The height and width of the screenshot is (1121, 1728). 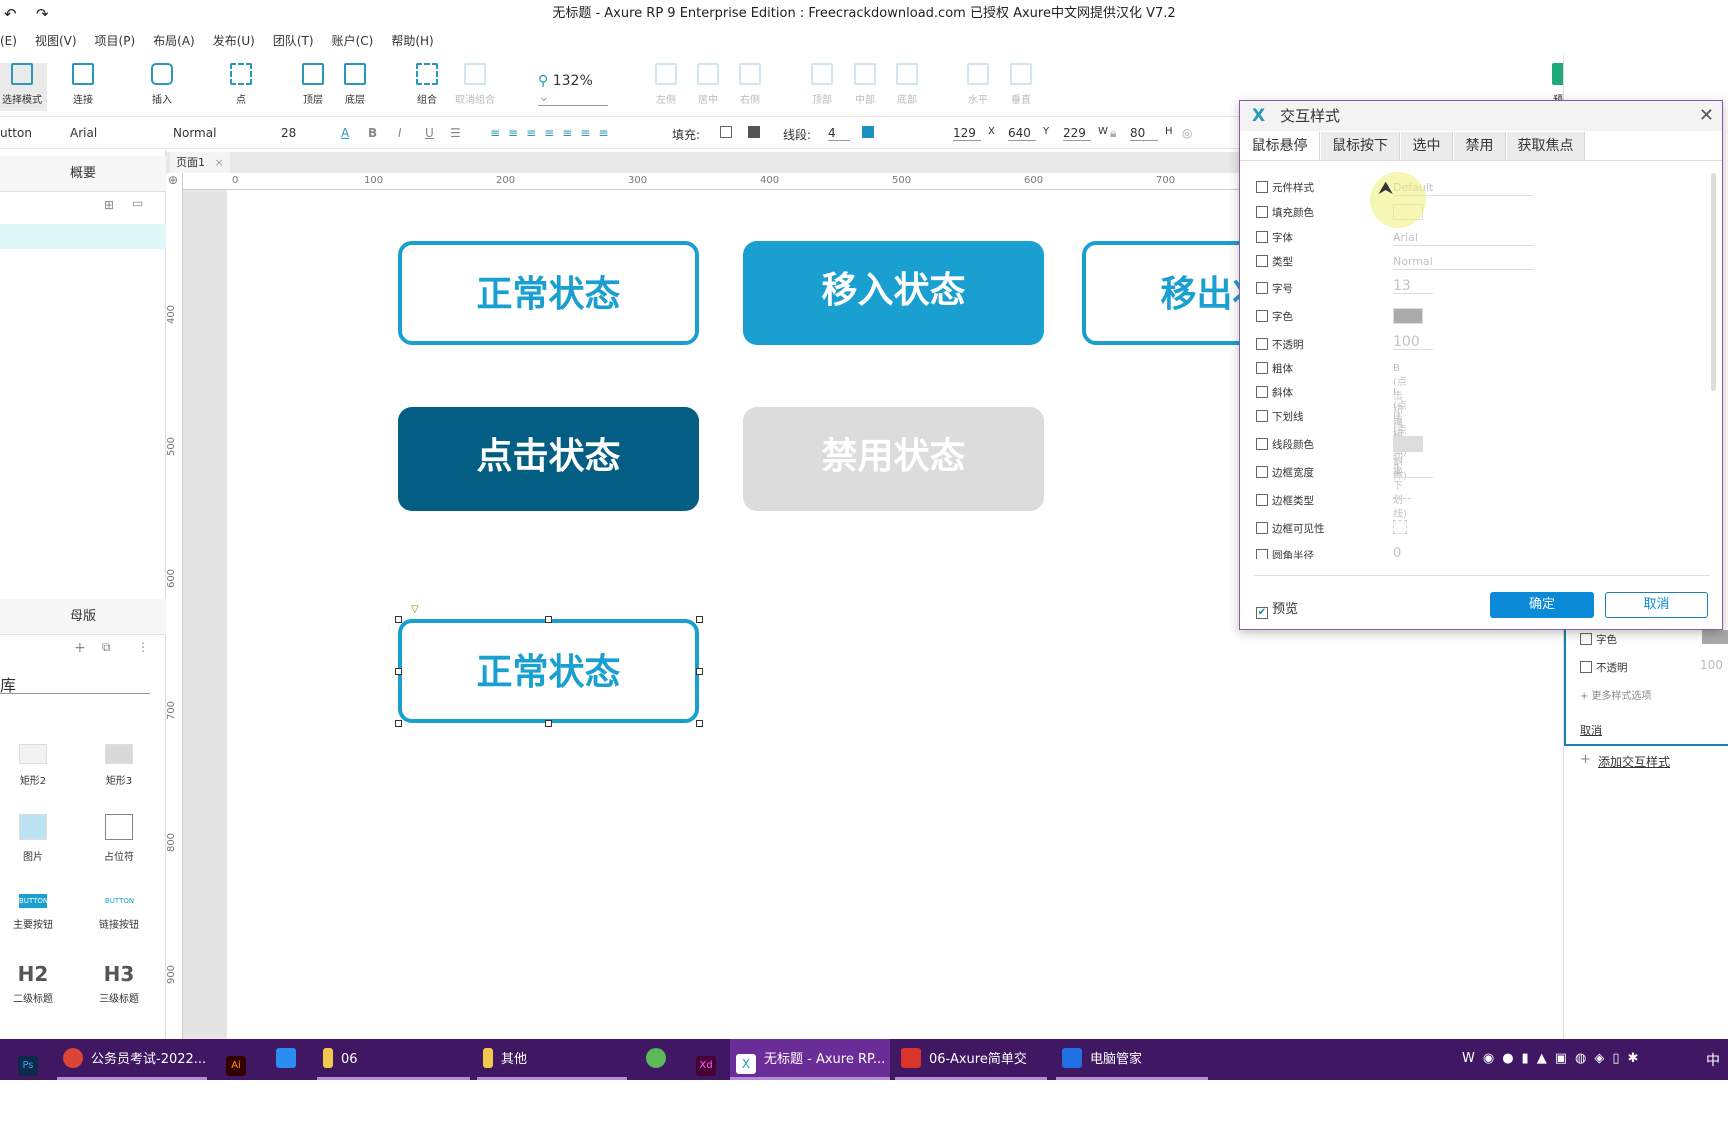 What do you see at coordinates (75, 683) in the screenshot?
I see `library-select: 库` at bounding box center [75, 683].